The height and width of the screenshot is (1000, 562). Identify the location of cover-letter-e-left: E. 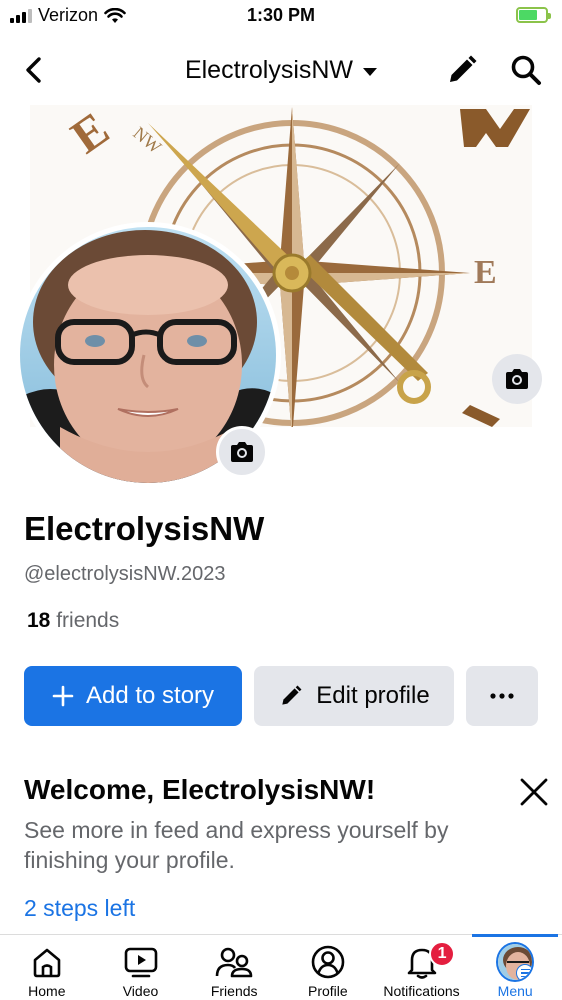
(90, 134).